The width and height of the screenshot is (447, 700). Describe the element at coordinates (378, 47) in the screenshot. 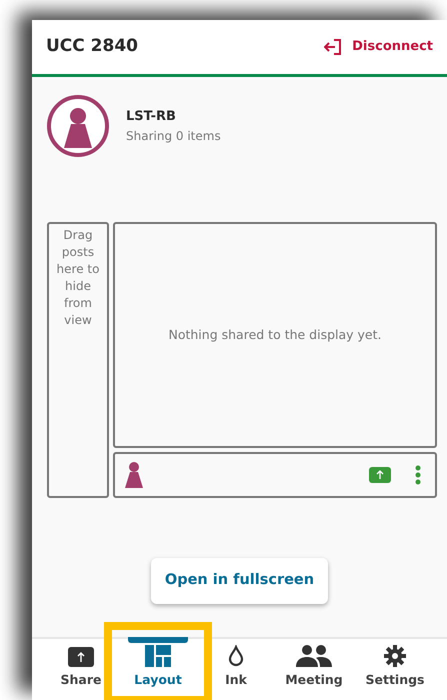

I see `disconnect-button: Disconnect` at that location.